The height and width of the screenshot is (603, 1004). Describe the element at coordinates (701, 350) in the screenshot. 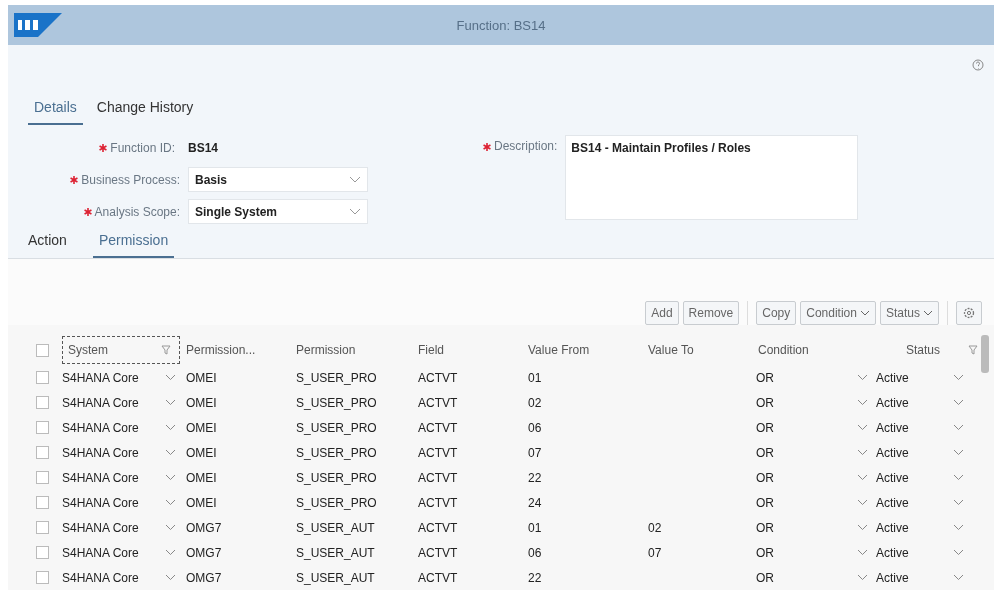

I see `column-header: Value To` at that location.